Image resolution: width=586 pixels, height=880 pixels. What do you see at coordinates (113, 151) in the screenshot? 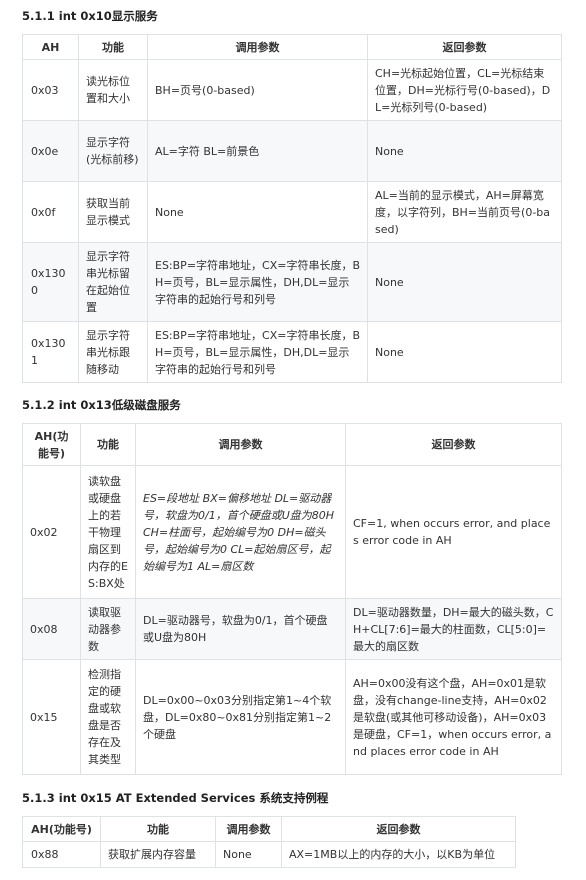
I see `cell-function: 显示字符(光标前移)` at bounding box center [113, 151].